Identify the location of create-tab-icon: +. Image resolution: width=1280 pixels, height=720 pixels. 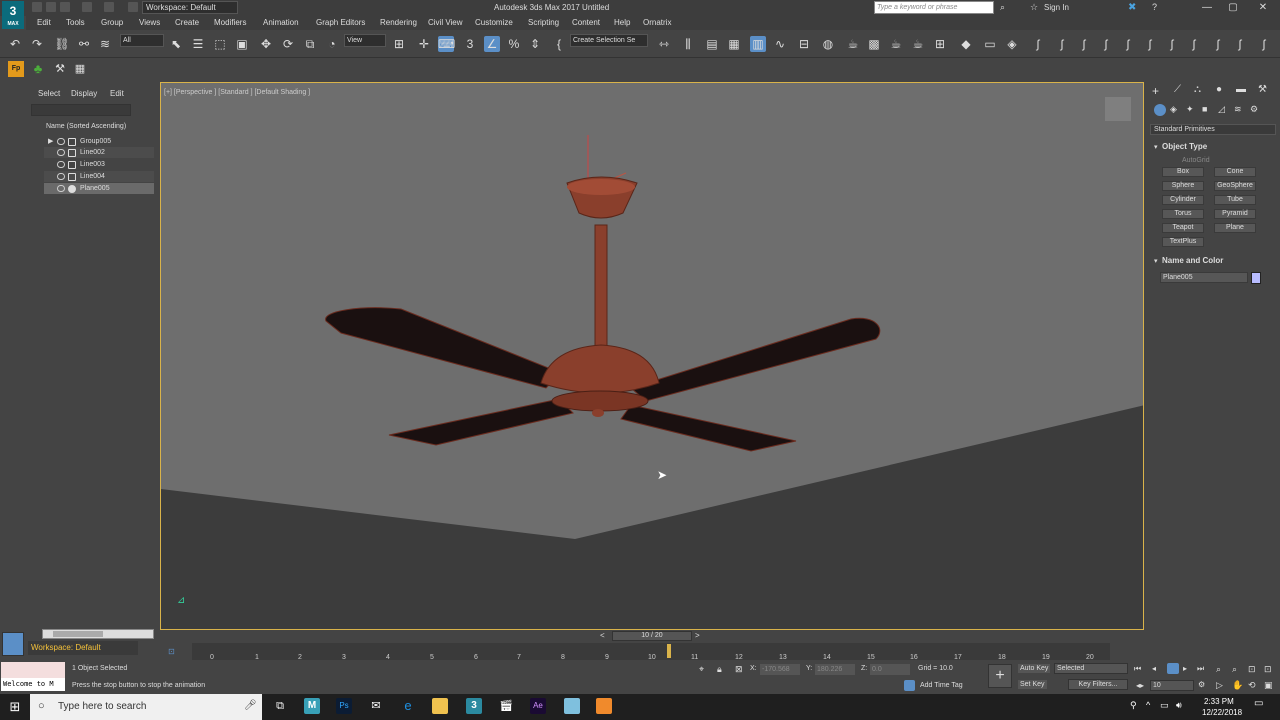
(1155, 91).